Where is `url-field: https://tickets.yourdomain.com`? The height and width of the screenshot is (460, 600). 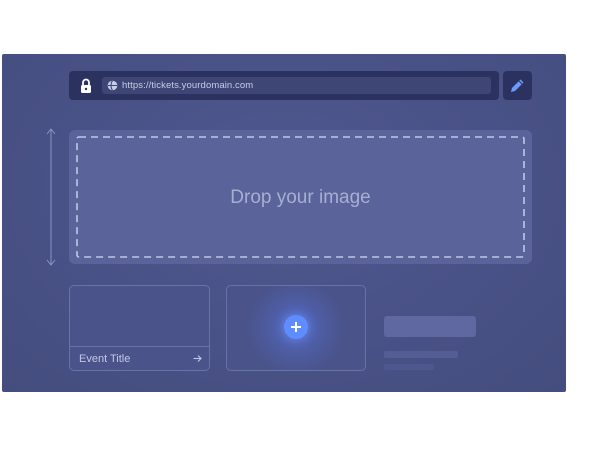
url-field: https://tickets.yourdomain.com is located at coordinates (296, 85).